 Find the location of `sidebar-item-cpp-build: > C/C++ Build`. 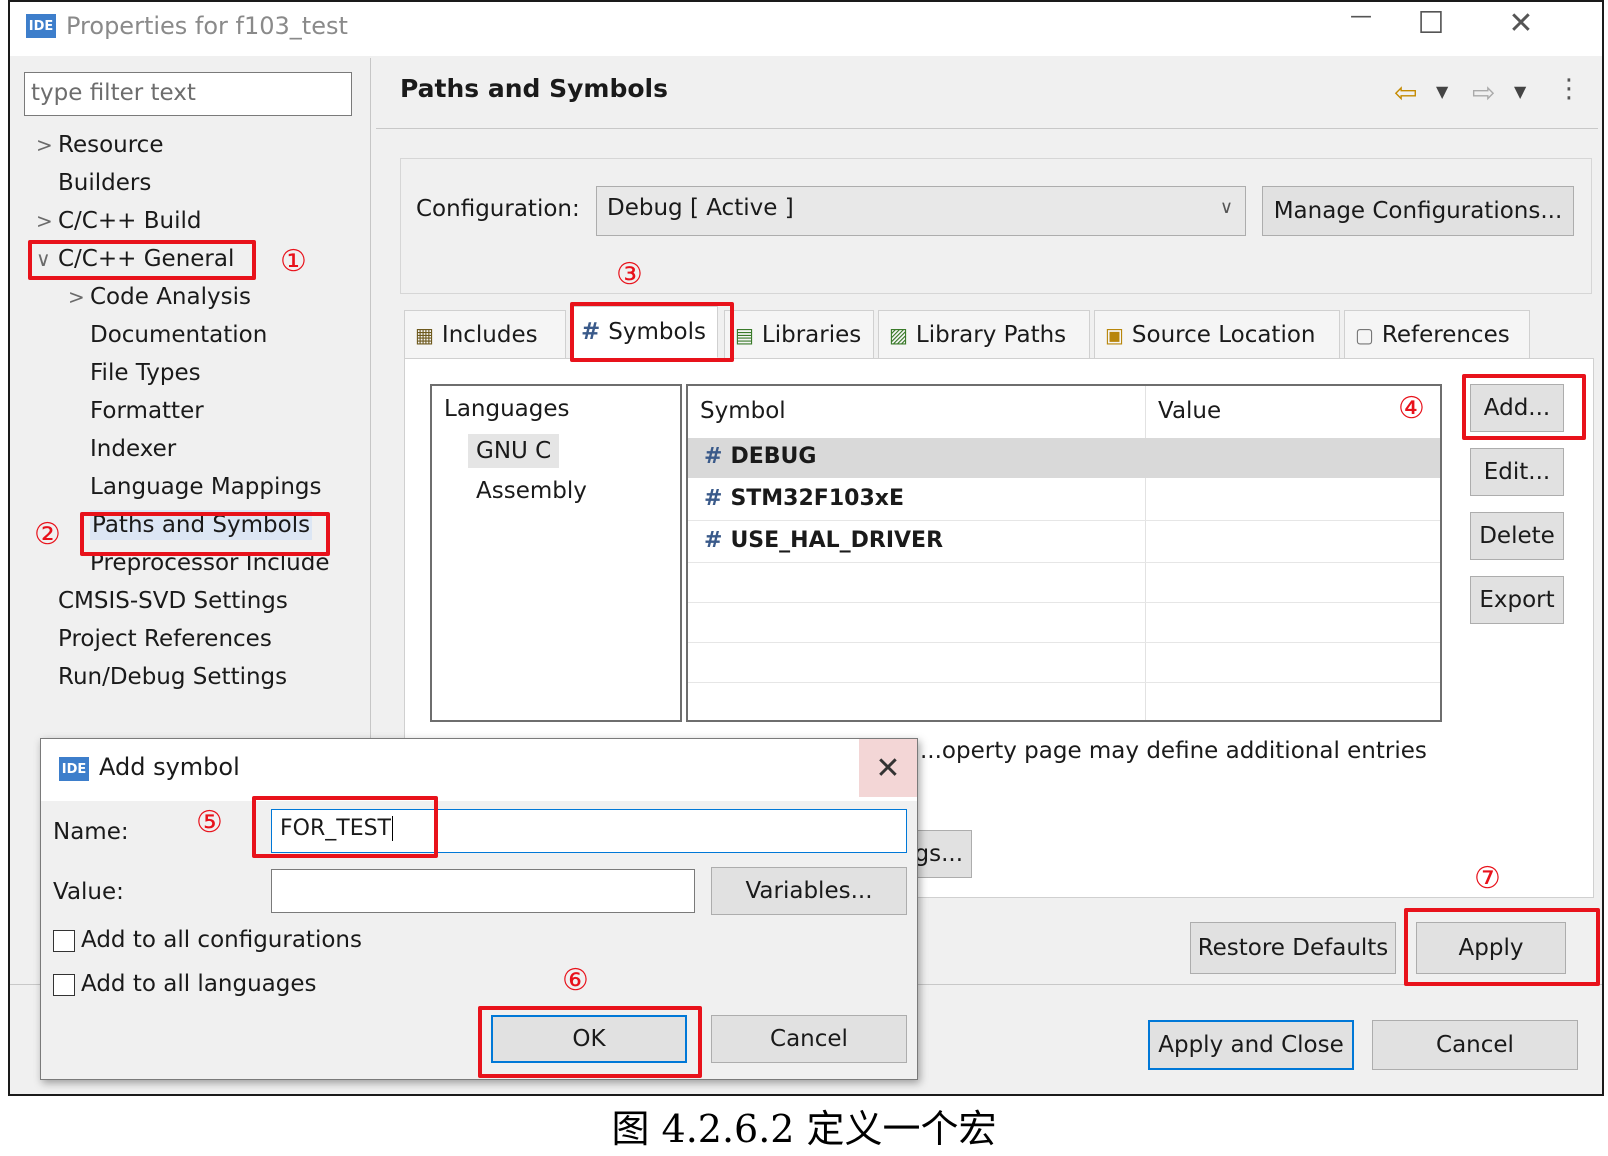

sidebar-item-cpp-build: > C/C++ Build is located at coordinates (201, 221).